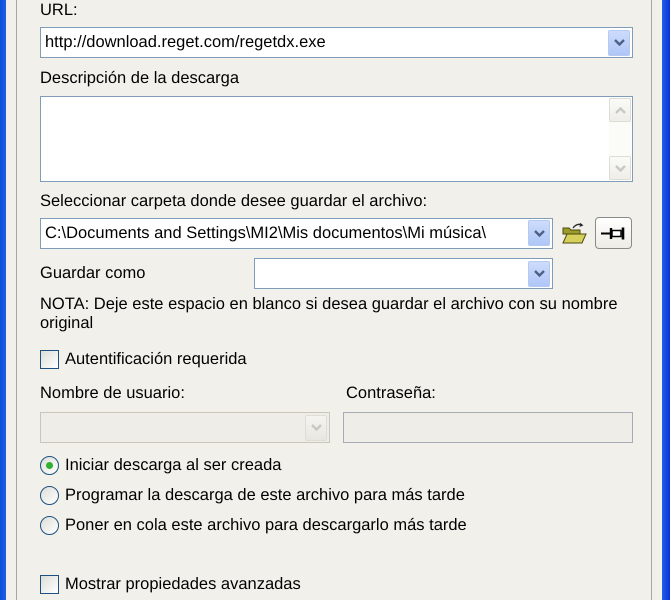 Image resolution: width=670 pixels, height=600 pixels. I want to click on description-label: Descripción de la descarga, so click(140, 78).